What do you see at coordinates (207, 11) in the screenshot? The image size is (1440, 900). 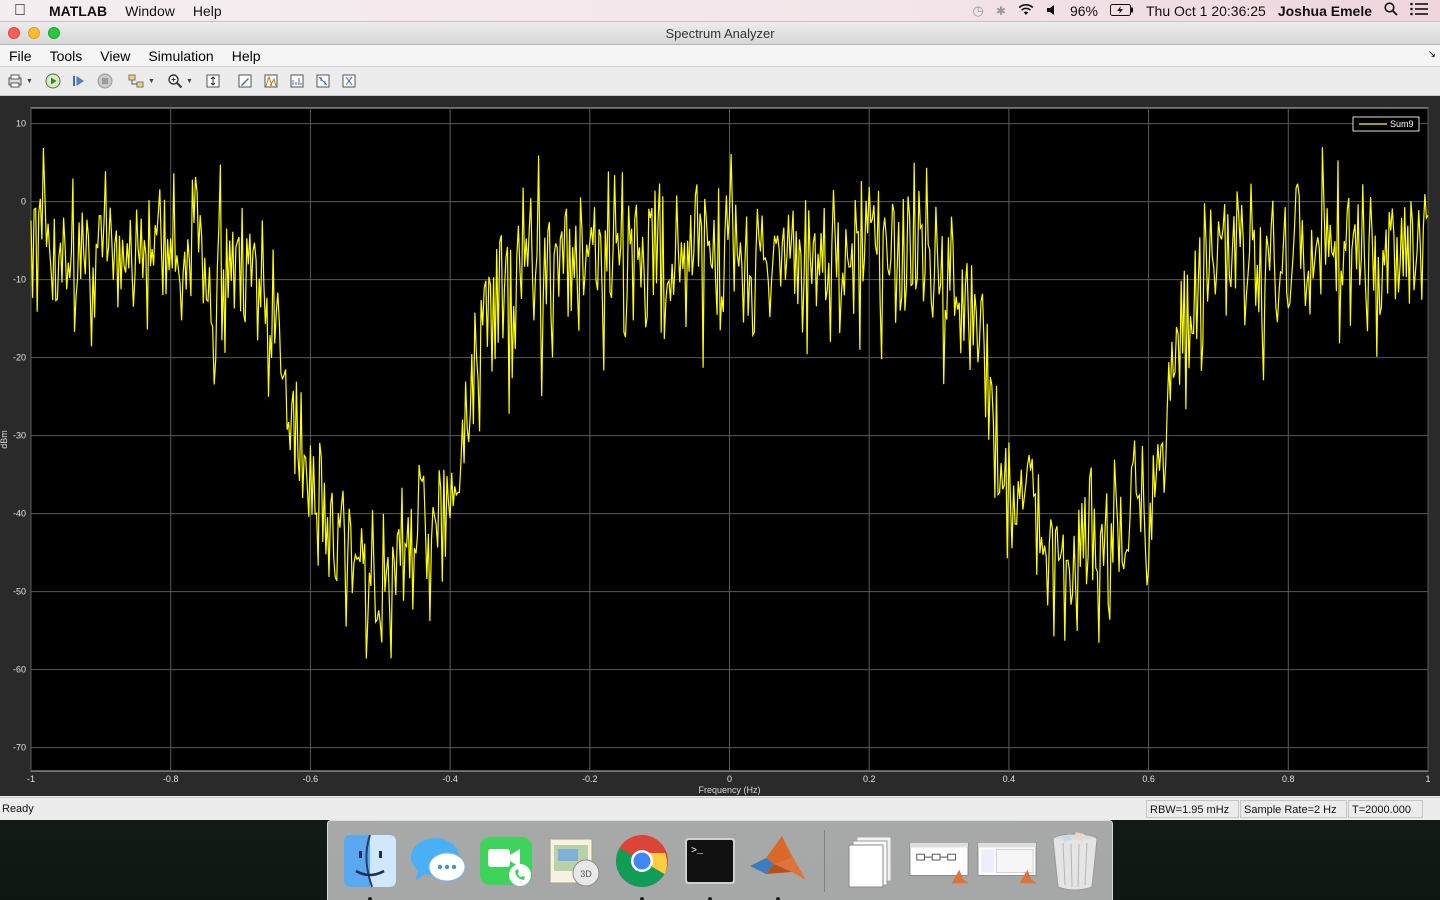 I see `menubar-help: Help` at bounding box center [207, 11].